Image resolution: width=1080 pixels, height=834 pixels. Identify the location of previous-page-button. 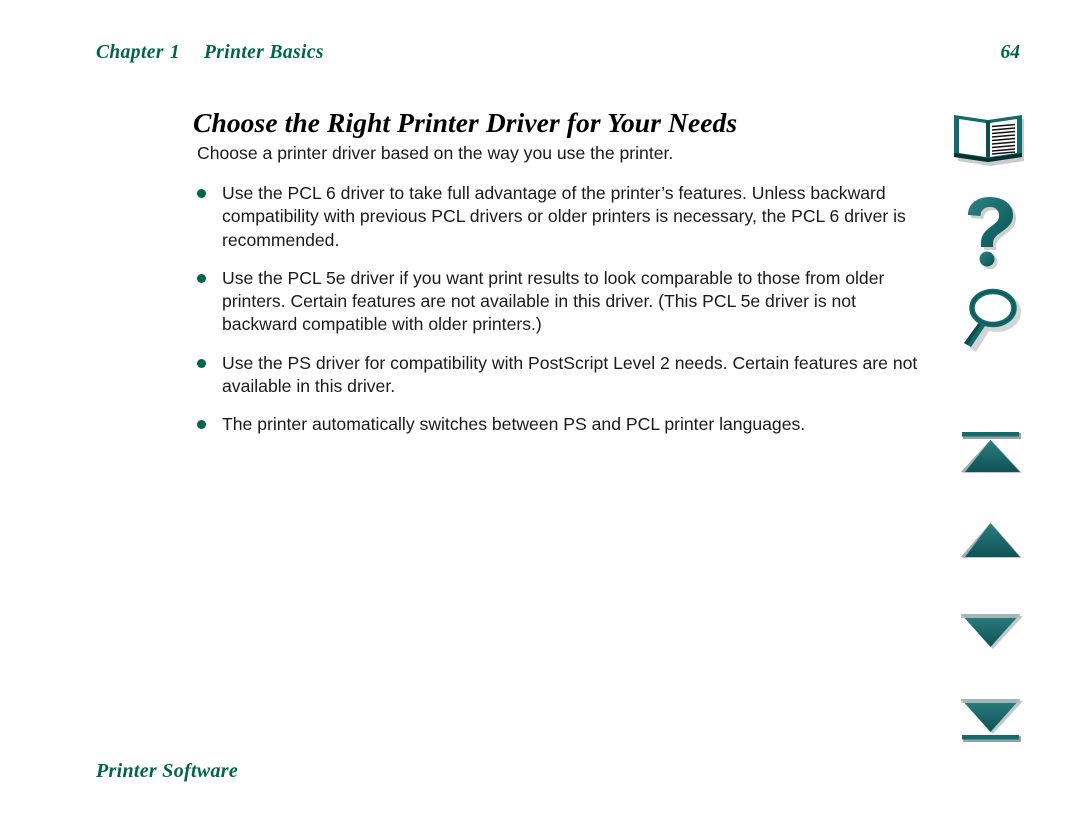
(991, 541).